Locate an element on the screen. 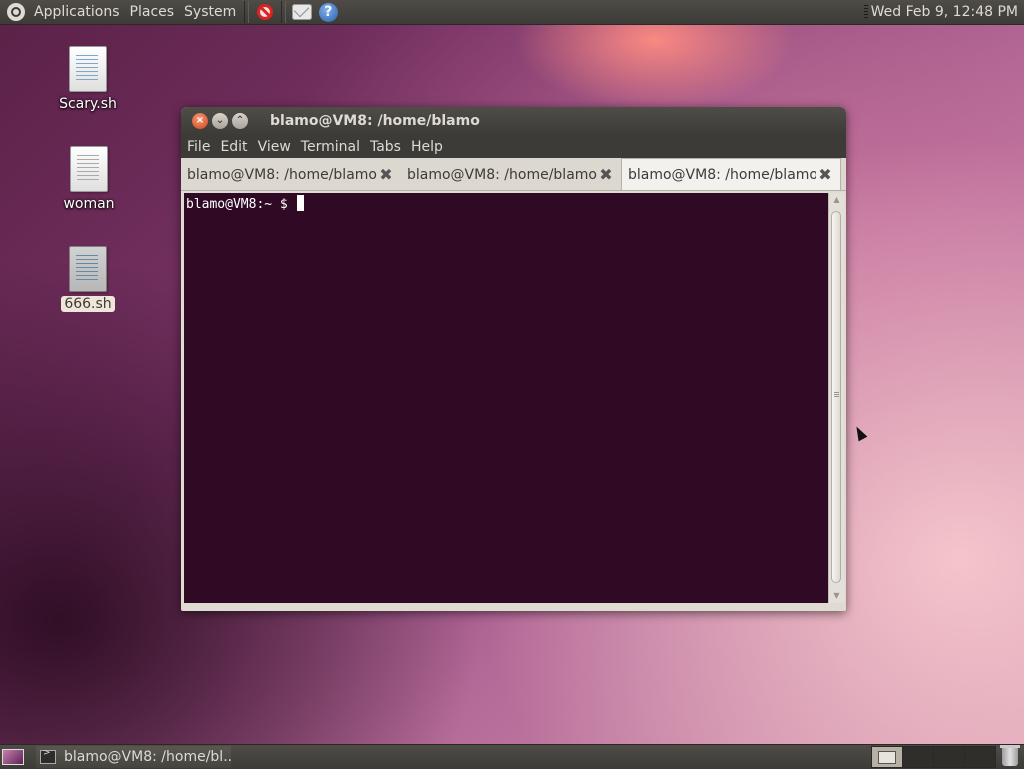 This screenshot has height=769, width=1024. workspace-switcher is located at coordinates (933, 757).